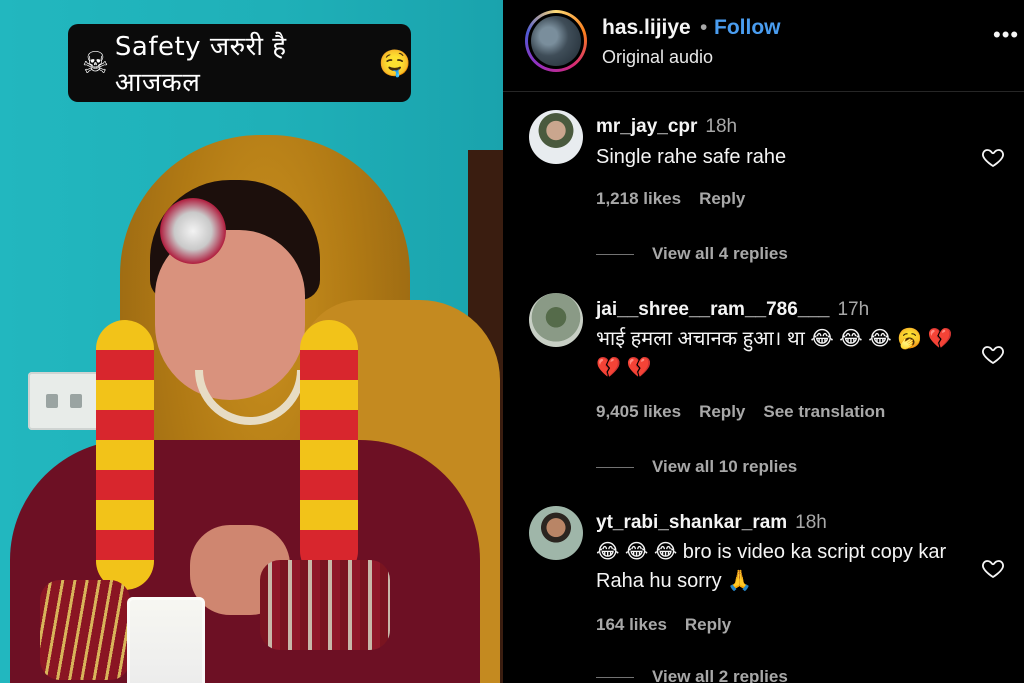 This screenshot has width=1024, height=683. Describe the element at coordinates (394, 62) in the screenshot. I see `caption-emoji: 🤤` at that location.